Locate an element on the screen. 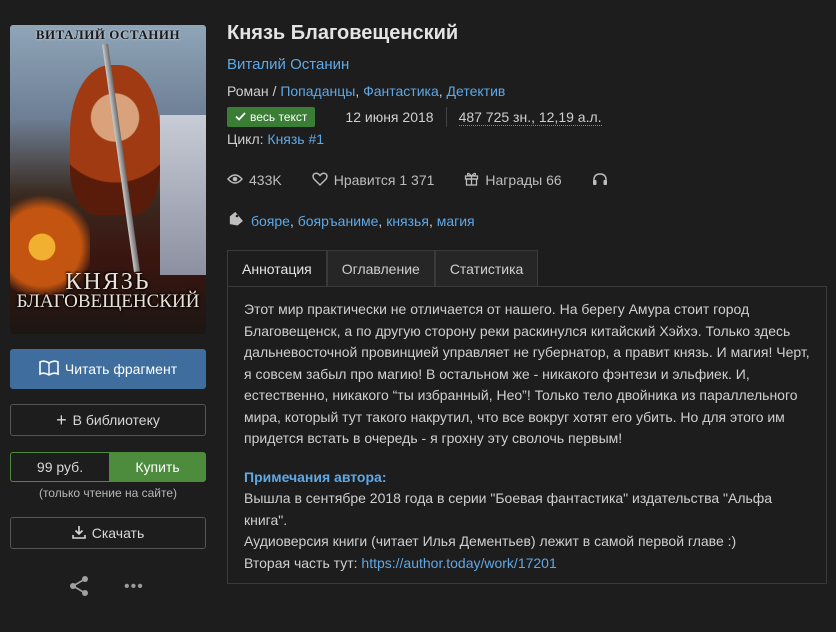  download-label: Скачать is located at coordinates (118, 533).